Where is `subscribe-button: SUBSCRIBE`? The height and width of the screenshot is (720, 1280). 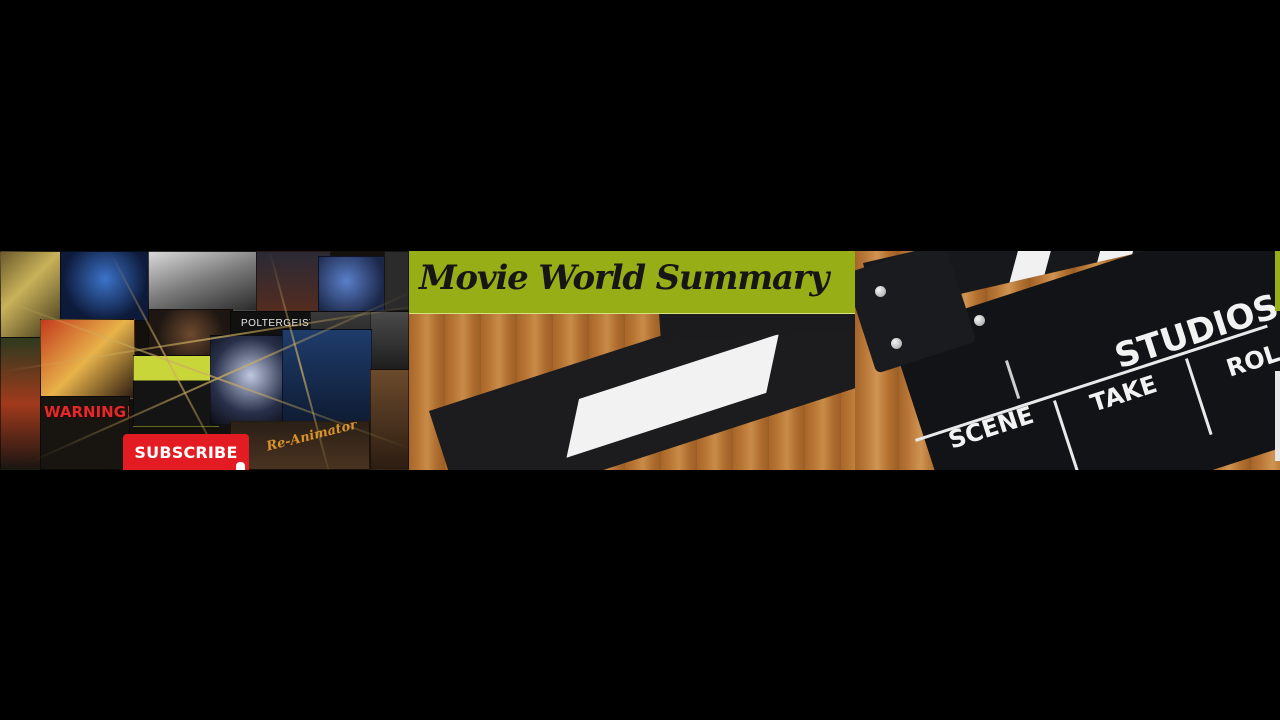 subscribe-button: SUBSCRIBE is located at coordinates (186, 452).